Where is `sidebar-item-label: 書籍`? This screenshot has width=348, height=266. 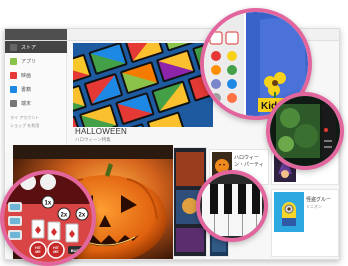
sidebar-item-label: 書籍 is located at coordinates (26, 89).